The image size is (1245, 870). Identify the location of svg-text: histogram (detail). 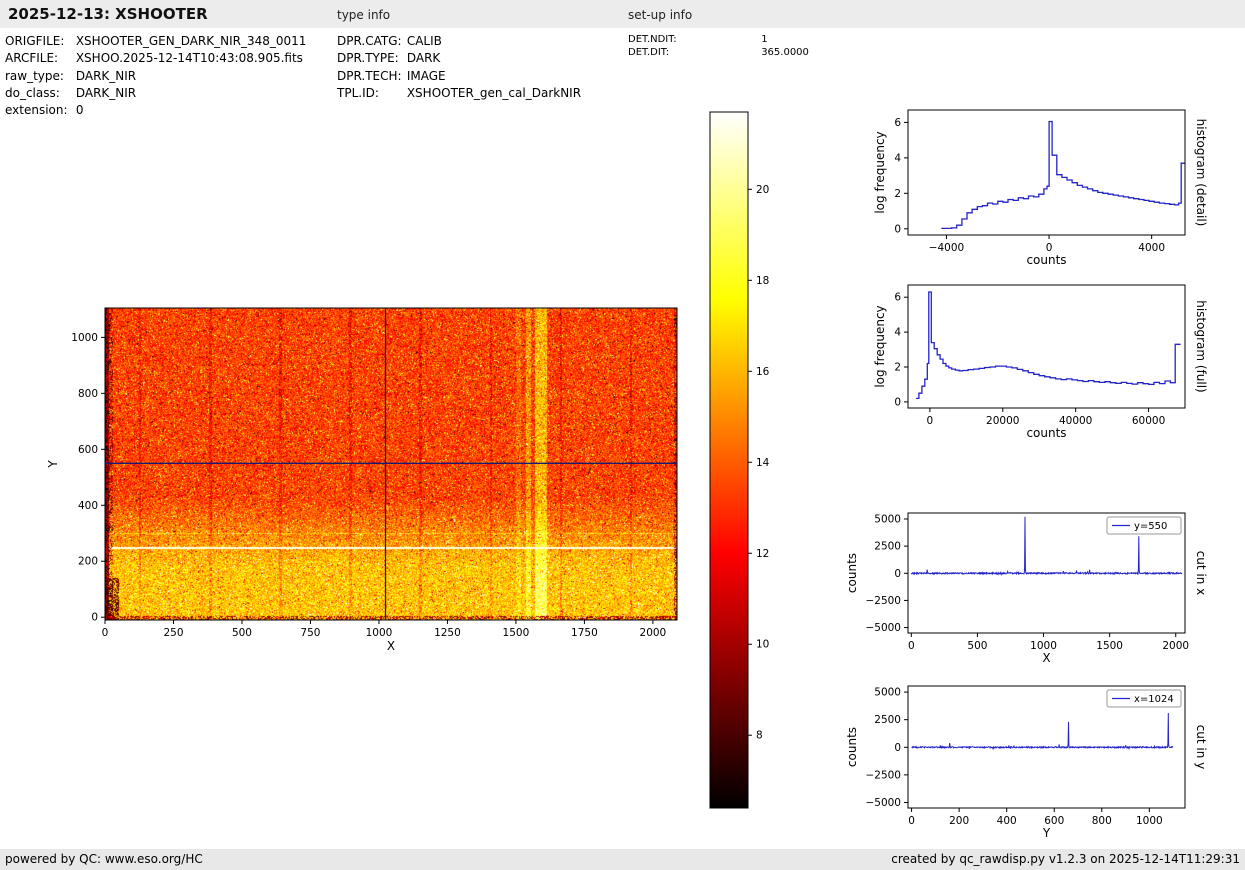
(1201, 173).